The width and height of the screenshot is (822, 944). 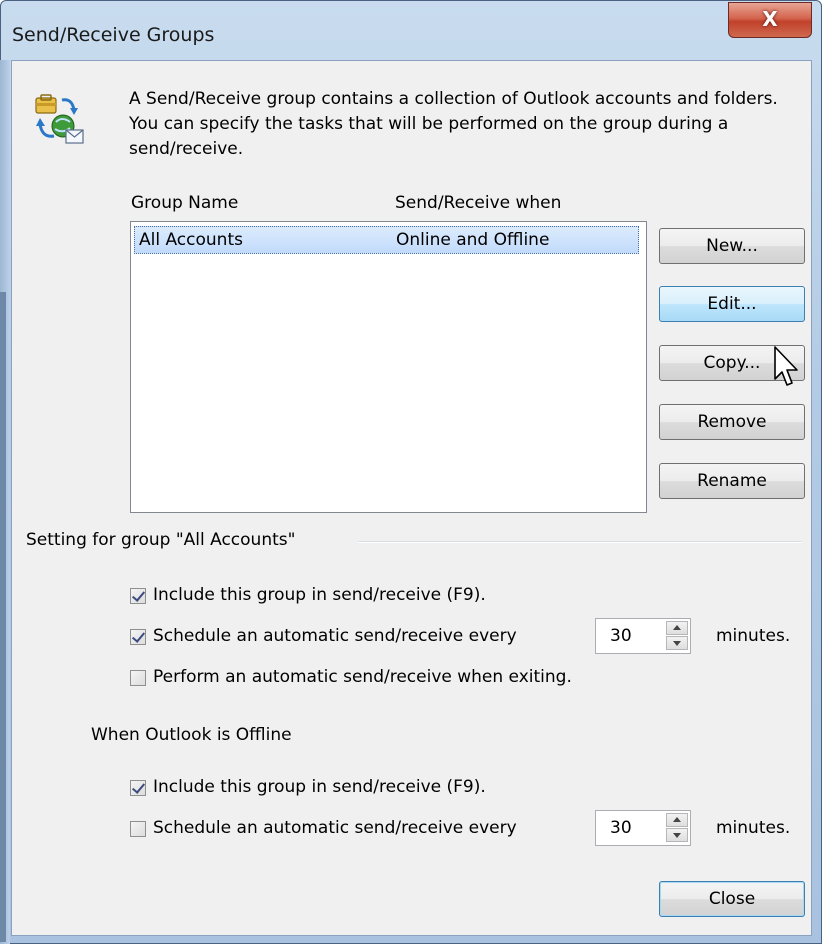 I want to click on group-name-cell: All Accounts, so click(x=191, y=240).